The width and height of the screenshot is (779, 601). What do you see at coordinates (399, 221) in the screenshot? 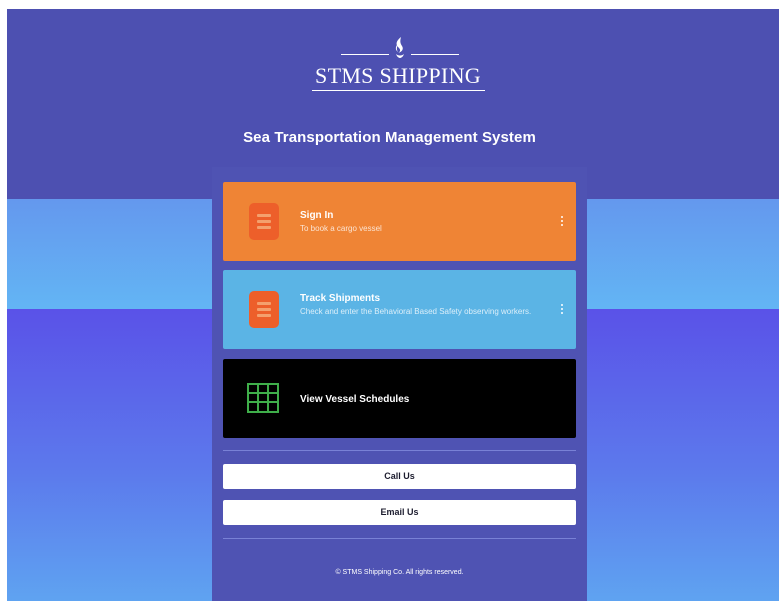
I see `sign-in-card: Sign In To book a cargo vessel` at bounding box center [399, 221].